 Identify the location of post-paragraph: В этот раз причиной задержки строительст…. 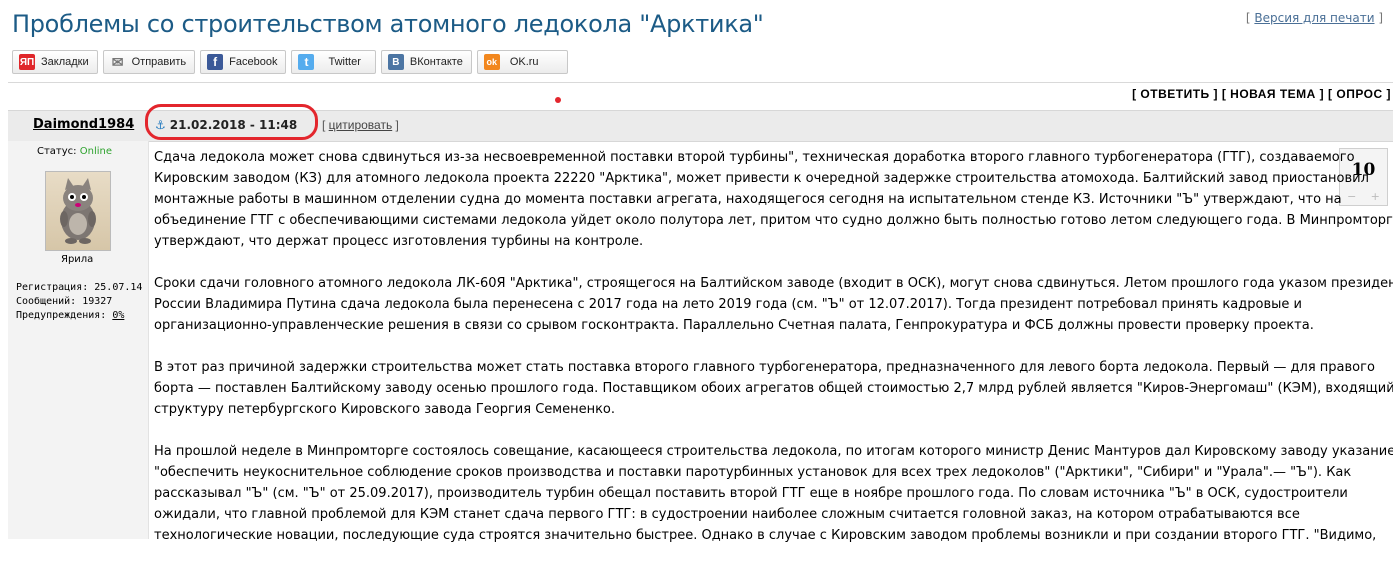
(773, 388).